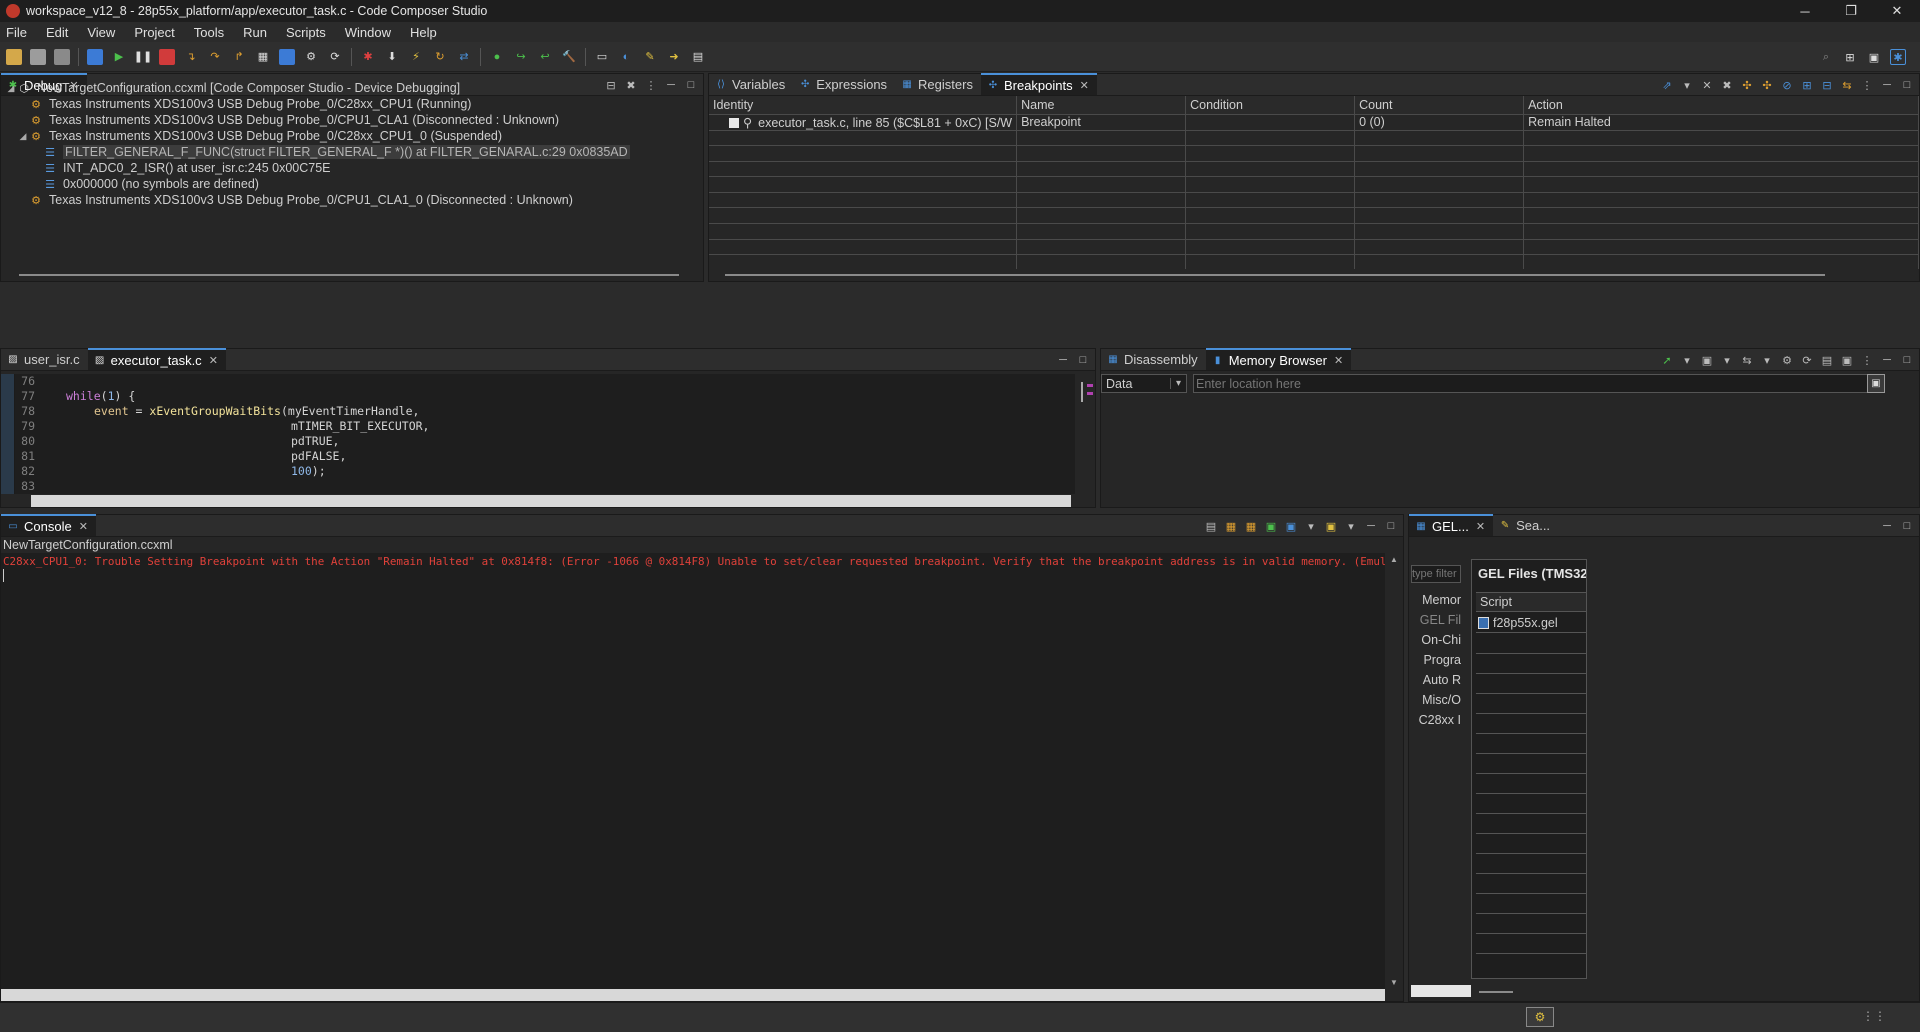  What do you see at coordinates (1271, 526) in the screenshot?
I see `pin-console-icon: ▣` at bounding box center [1271, 526].